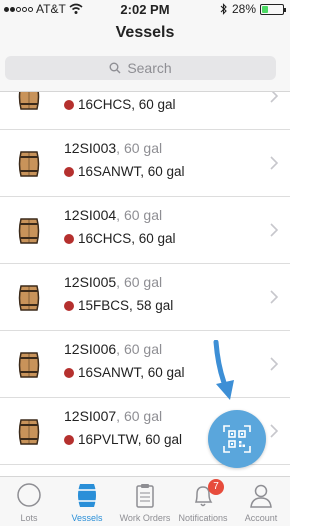 This screenshot has width=320, height=526. What do you see at coordinates (145, 9) in the screenshot?
I see `status-bar: AT&T 2:02 PM 28%` at bounding box center [145, 9].